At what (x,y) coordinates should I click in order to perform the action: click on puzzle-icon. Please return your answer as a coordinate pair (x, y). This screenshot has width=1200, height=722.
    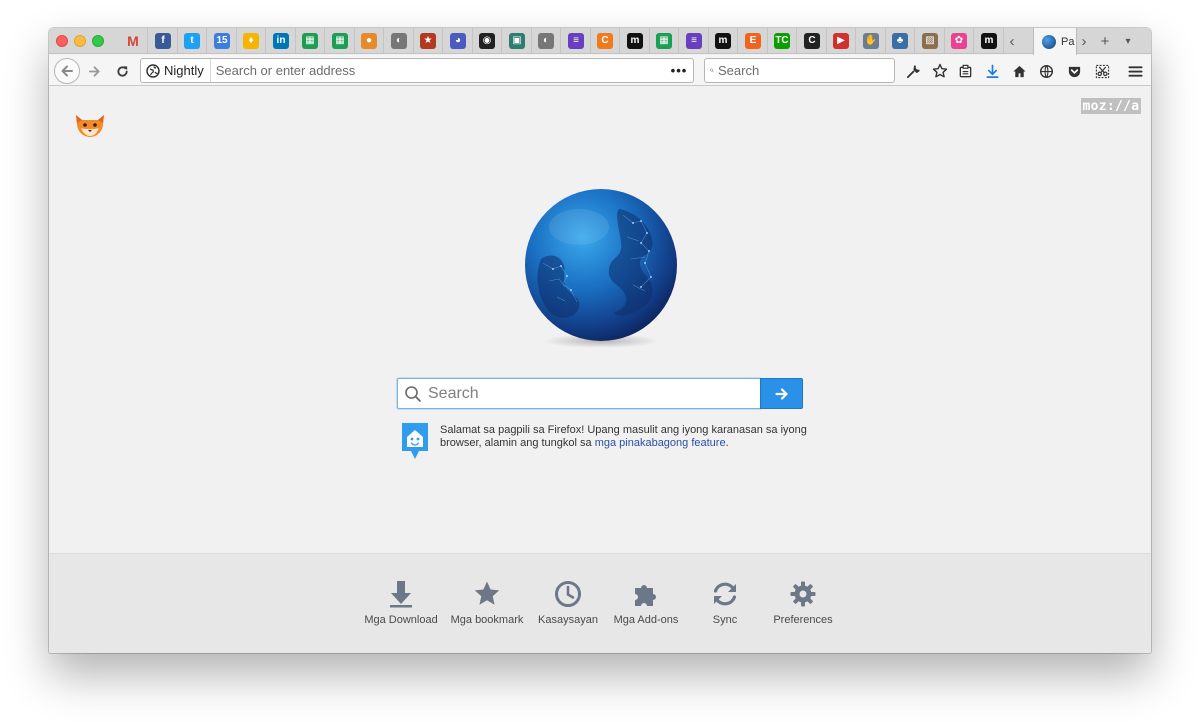
    Looking at the image, I should click on (645, 595).